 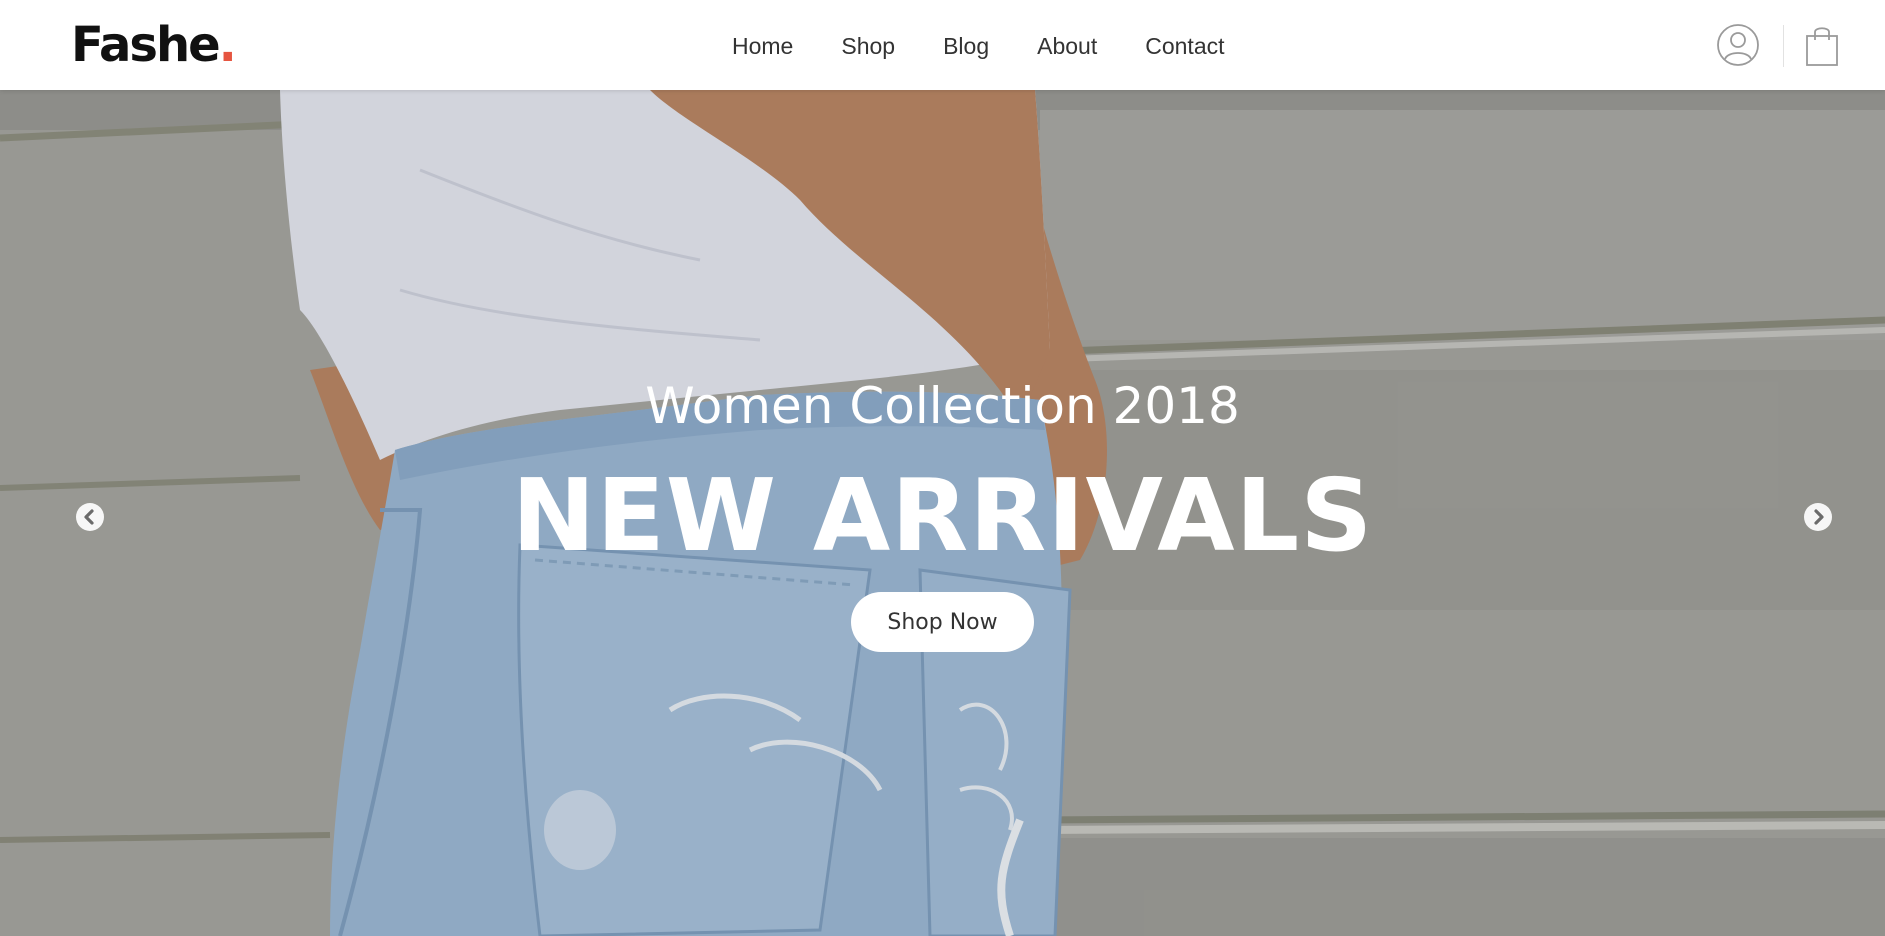 What do you see at coordinates (1783, 46) in the screenshot?
I see `header-divider` at bounding box center [1783, 46].